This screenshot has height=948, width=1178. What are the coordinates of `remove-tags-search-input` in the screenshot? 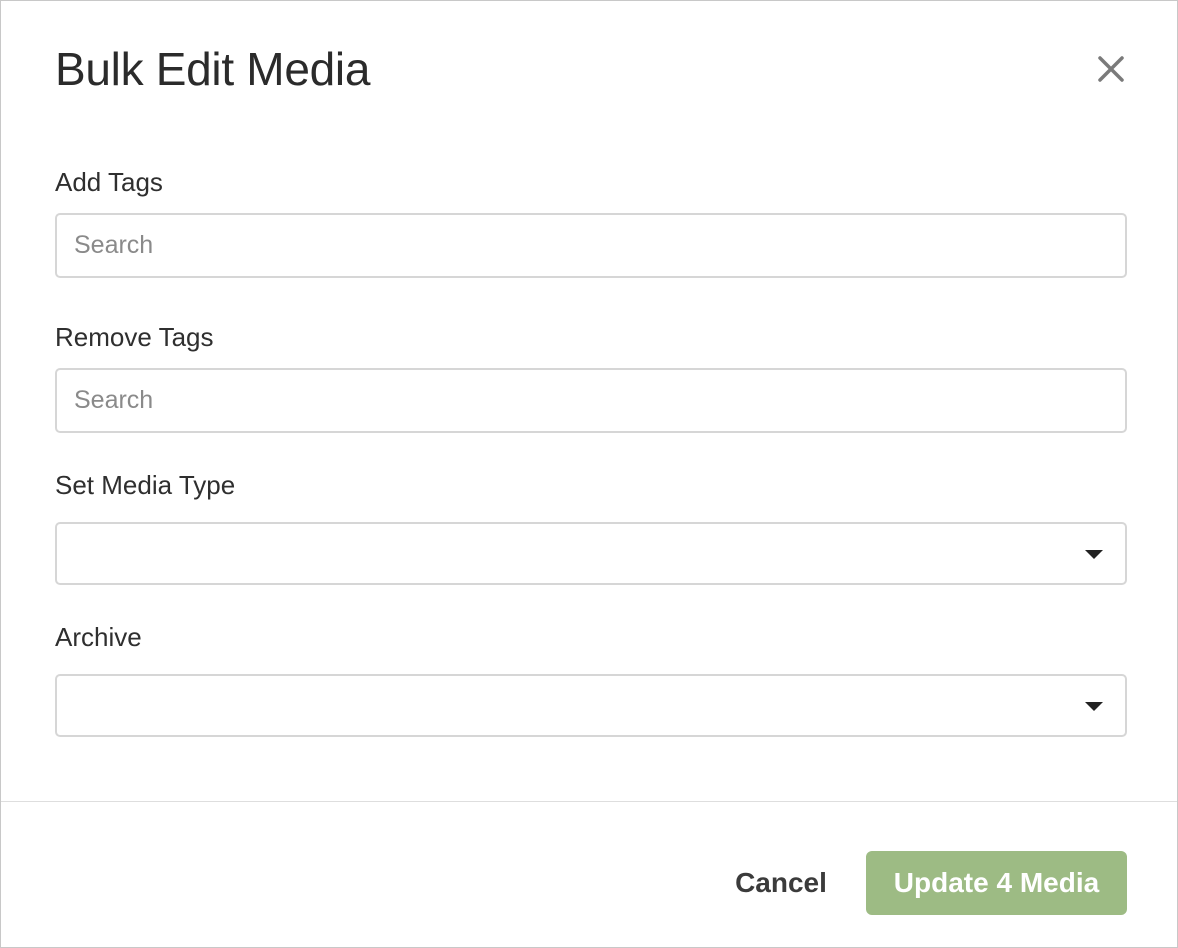 It's located at (591, 400).